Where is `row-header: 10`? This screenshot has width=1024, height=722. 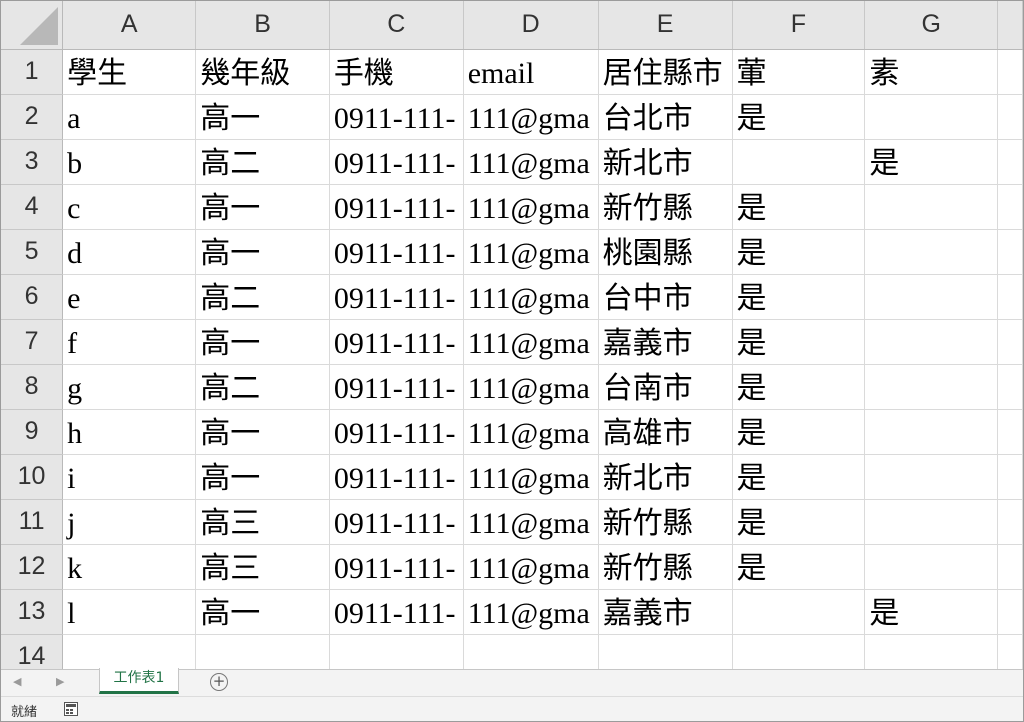
row-header: 10 is located at coordinates (32, 477).